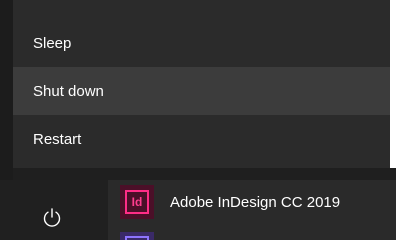 The height and width of the screenshot is (240, 396). I want to click on app-tile-icon-mark, so click(137, 238).